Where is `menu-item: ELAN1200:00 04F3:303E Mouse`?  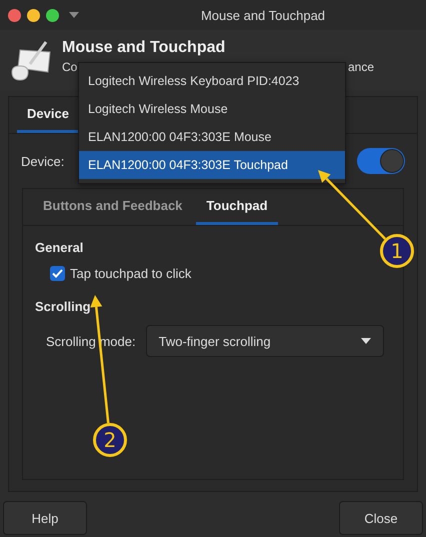 menu-item: ELAN1200:00 04F3:303E Mouse is located at coordinates (212, 137).